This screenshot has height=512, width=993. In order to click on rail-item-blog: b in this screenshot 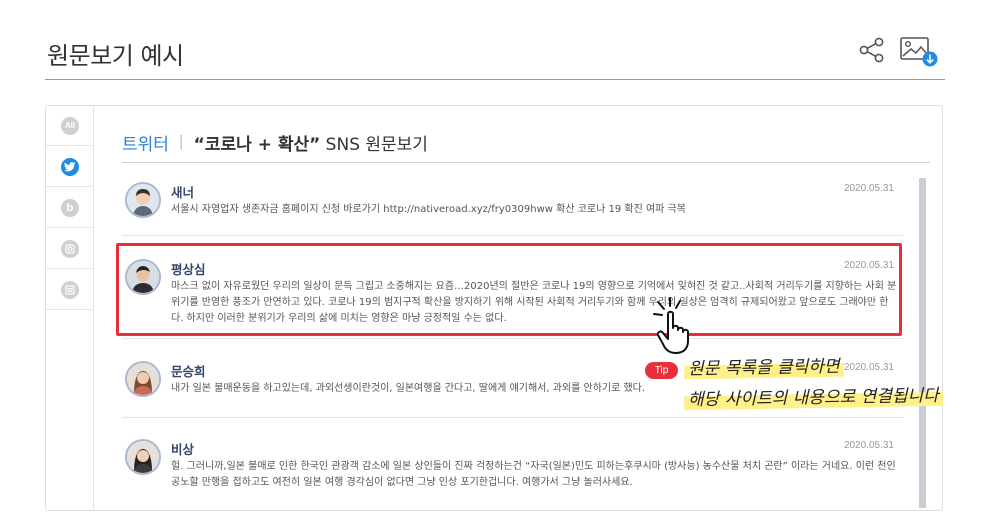, I will do `click(70, 208)`.